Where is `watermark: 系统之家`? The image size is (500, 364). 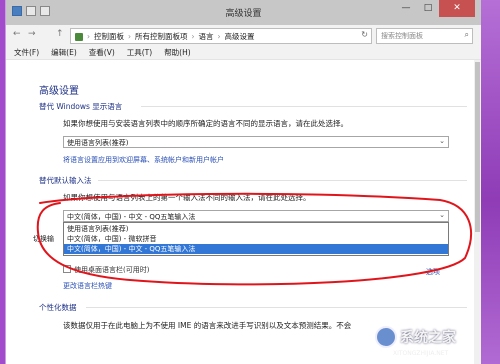 watermark: 系统之家 is located at coordinates (415, 337).